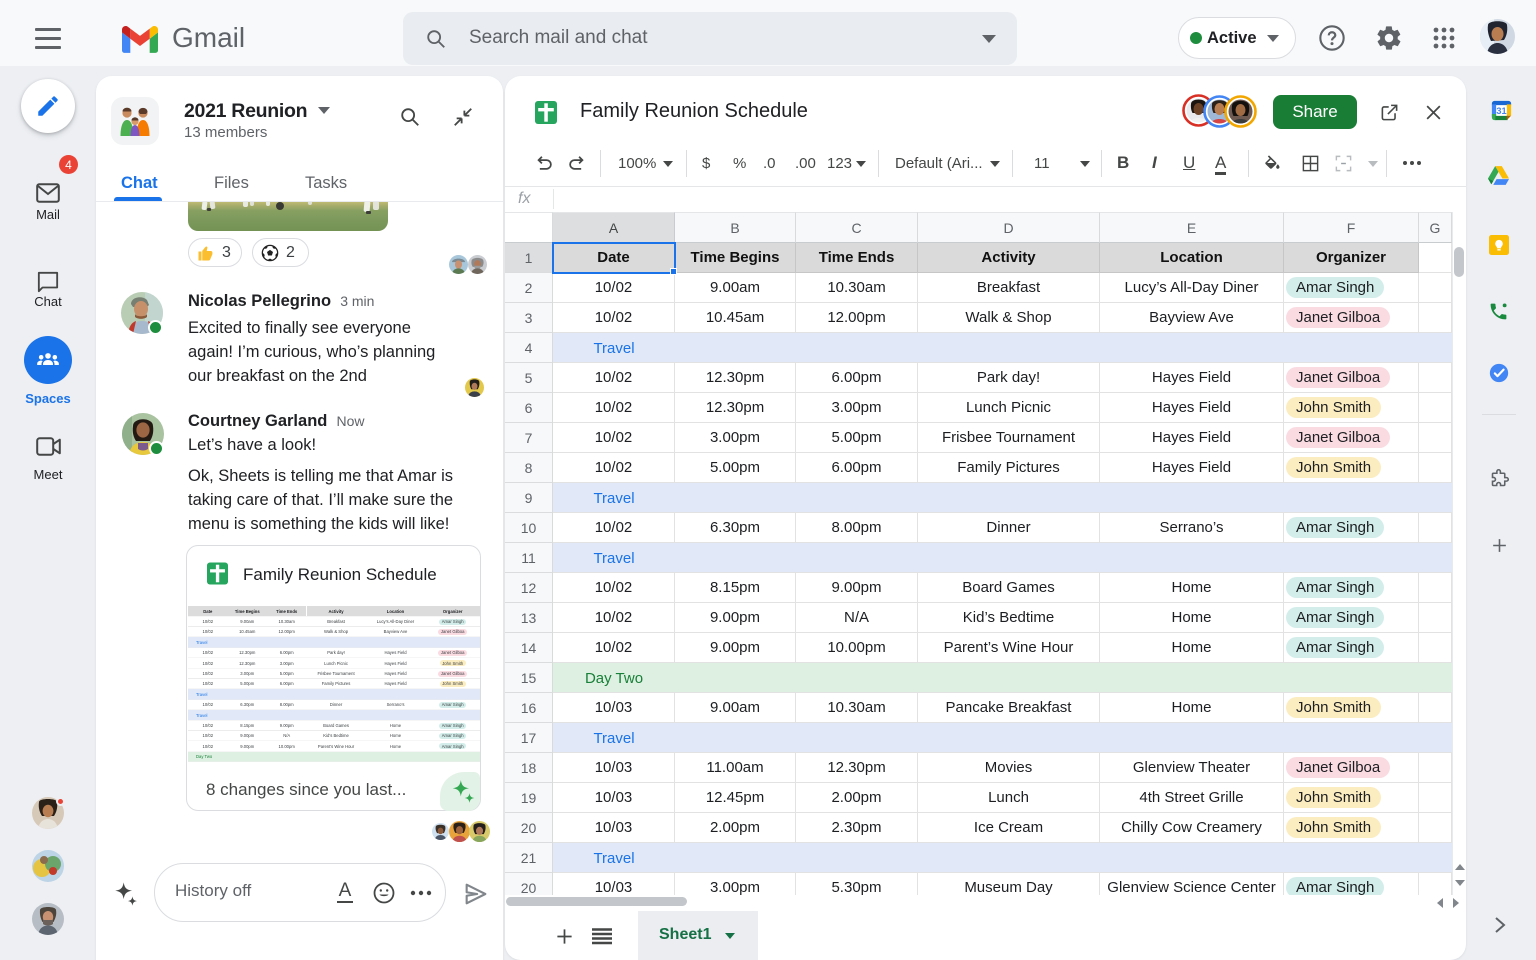 Image resolution: width=1536 pixels, height=960 pixels. What do you see at coordinates (1501, 111) in the screenshot?
I see `svg-text: 31` at bounding box center [1501, 111].